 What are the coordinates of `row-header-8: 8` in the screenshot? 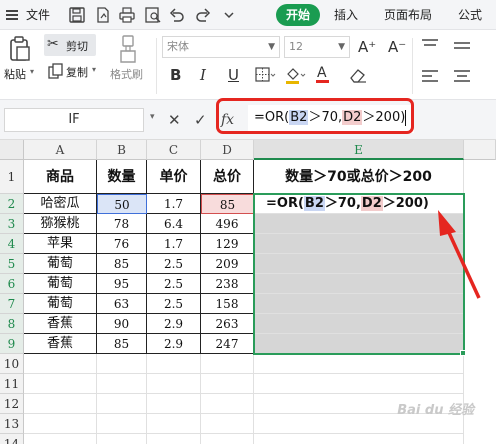 It's located at (12, 324).